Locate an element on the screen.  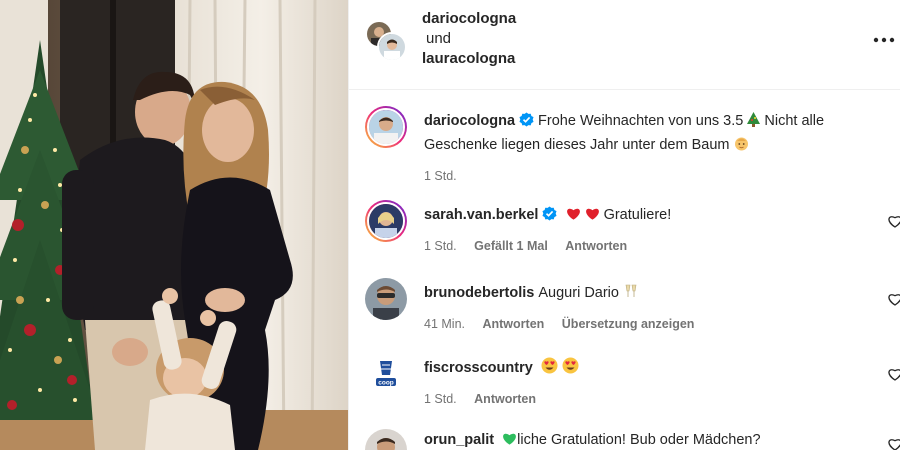
green-heart-emoji is located at coordinates (509, 440).